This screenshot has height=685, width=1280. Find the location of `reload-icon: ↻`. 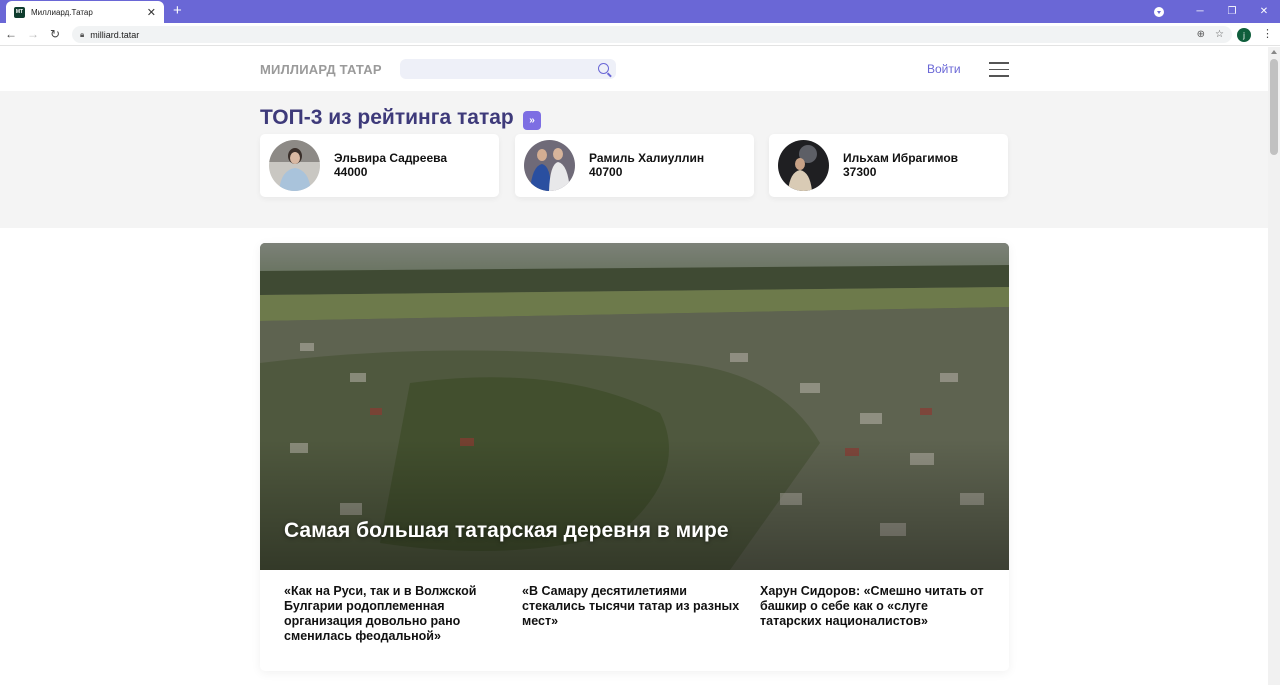

reload-icon: ↻ is located at coordinates (55, 34).